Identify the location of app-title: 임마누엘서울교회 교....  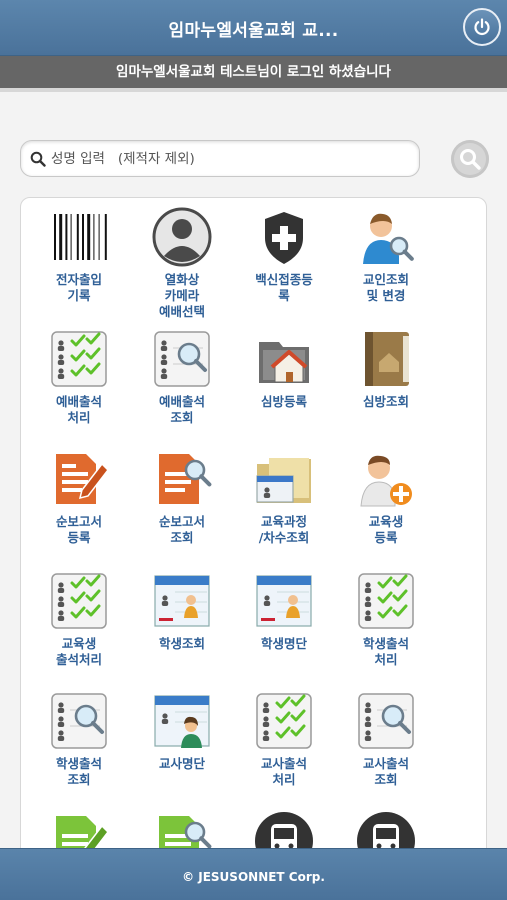
(253, 31).